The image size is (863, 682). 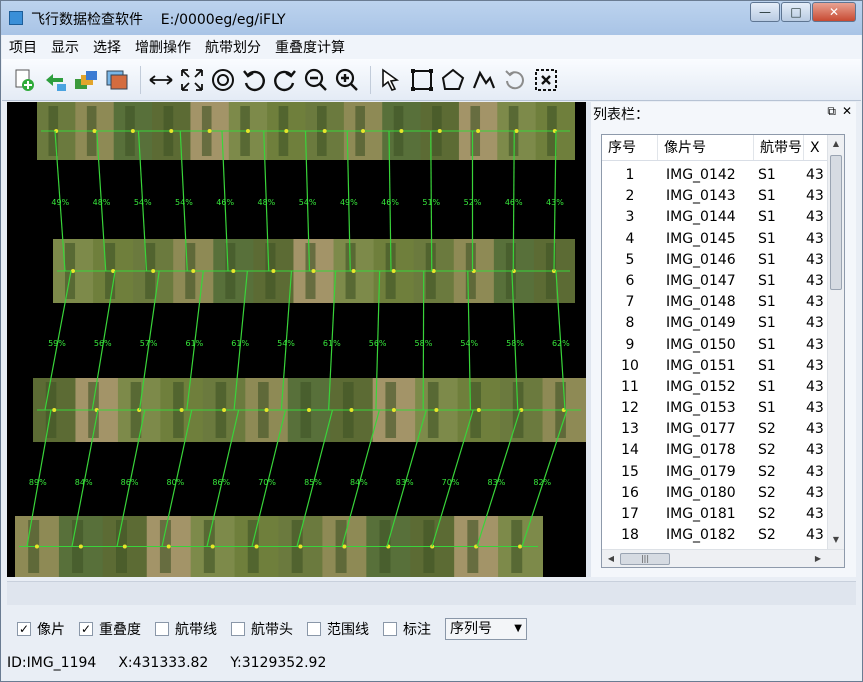 What do you see at coordinates (65, 47) in the screenshot?
I see `menu-display: 显示` at bounding box center [65, 47].